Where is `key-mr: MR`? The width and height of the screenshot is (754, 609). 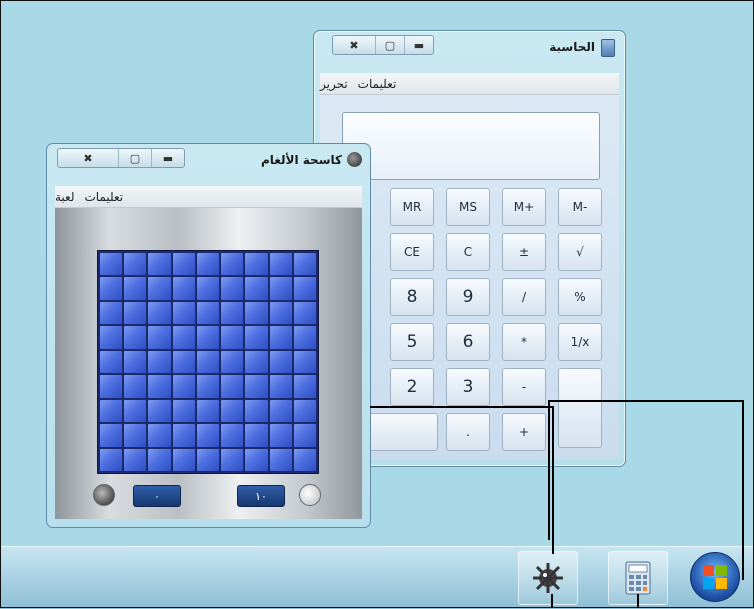
key-mr: MR is located at coordinates (412, 207).